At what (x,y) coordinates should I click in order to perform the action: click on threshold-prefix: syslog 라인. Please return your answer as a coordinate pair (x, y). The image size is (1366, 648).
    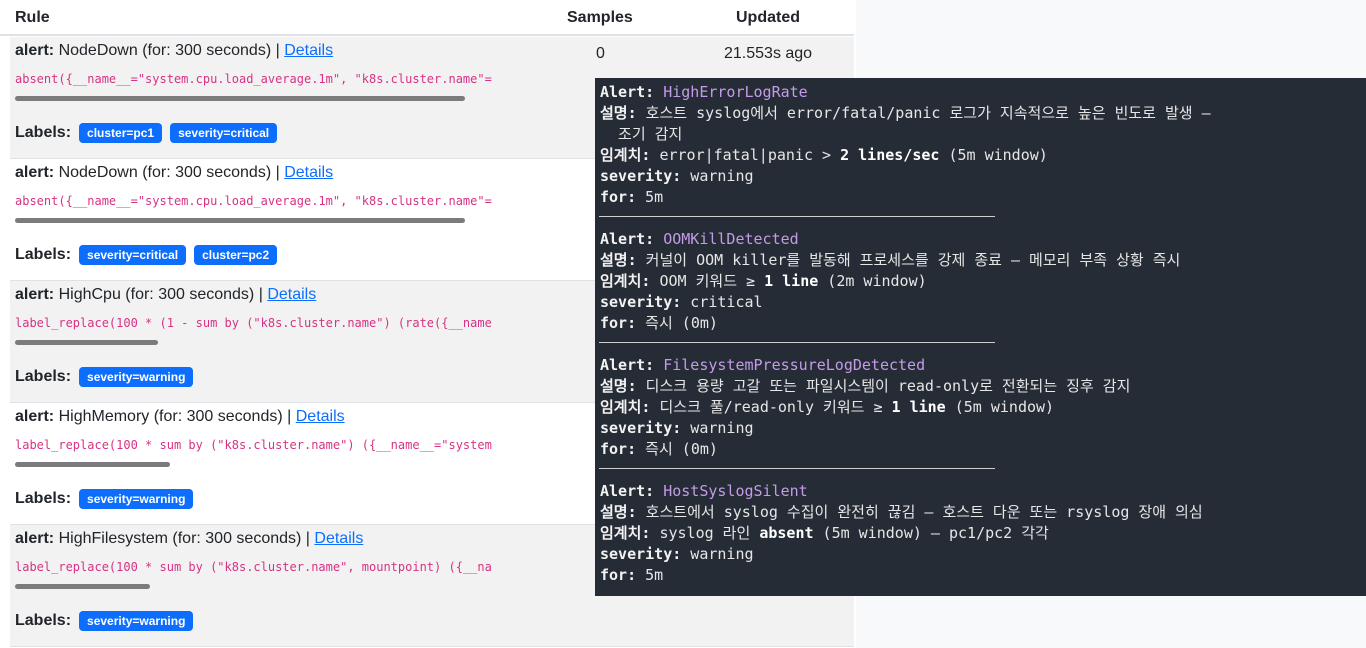
    Looking at the image, I should click on (705, 533).